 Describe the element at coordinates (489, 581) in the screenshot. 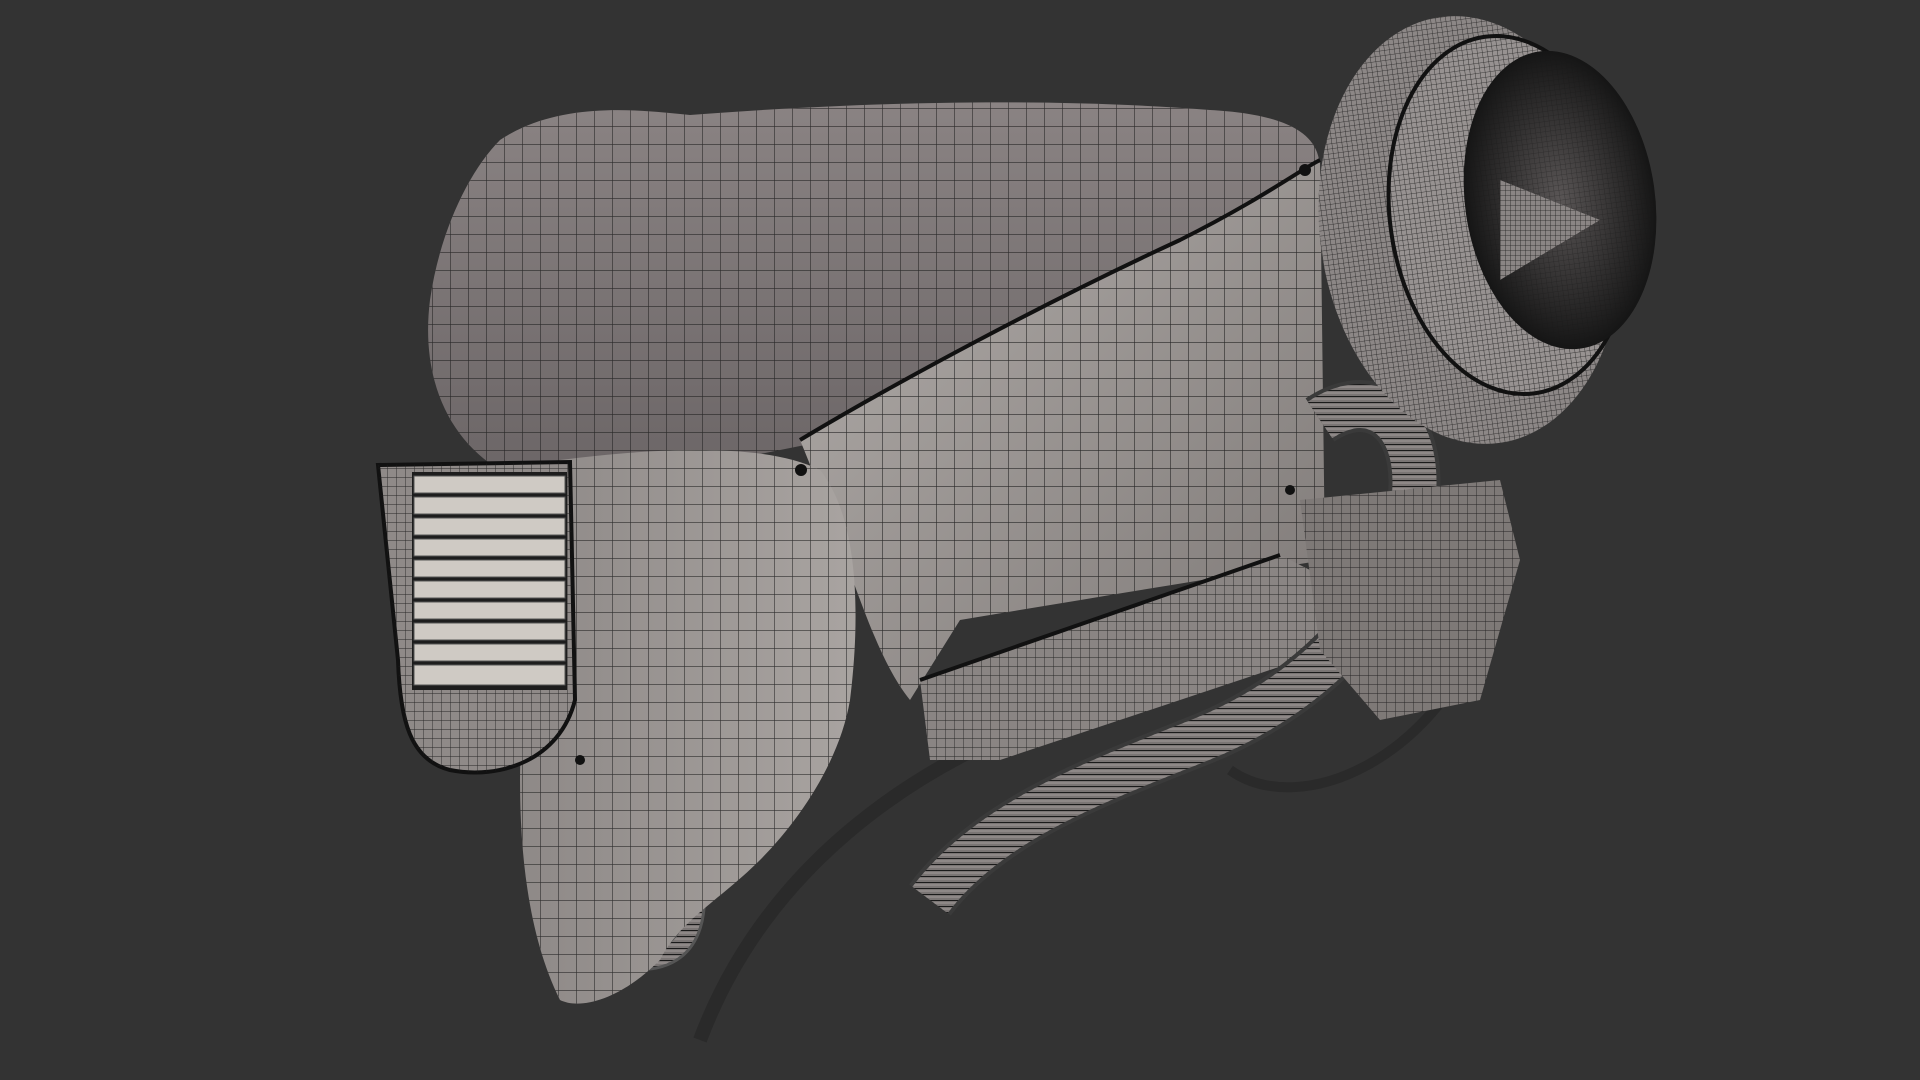

I see `vent-grille` at that location.